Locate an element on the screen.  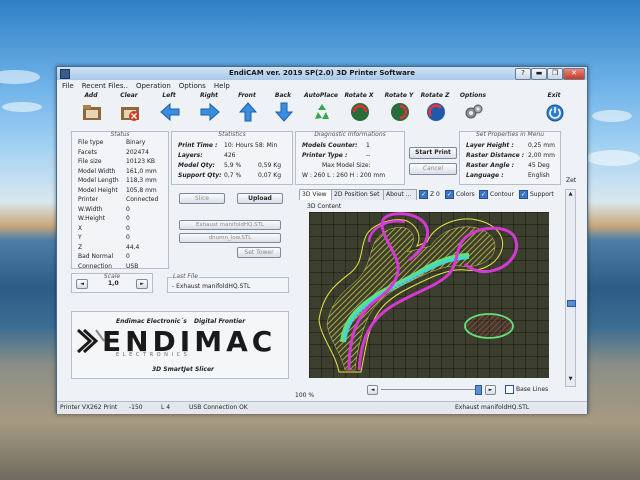
status-row-label: File size is located at coordinates (90, 161).